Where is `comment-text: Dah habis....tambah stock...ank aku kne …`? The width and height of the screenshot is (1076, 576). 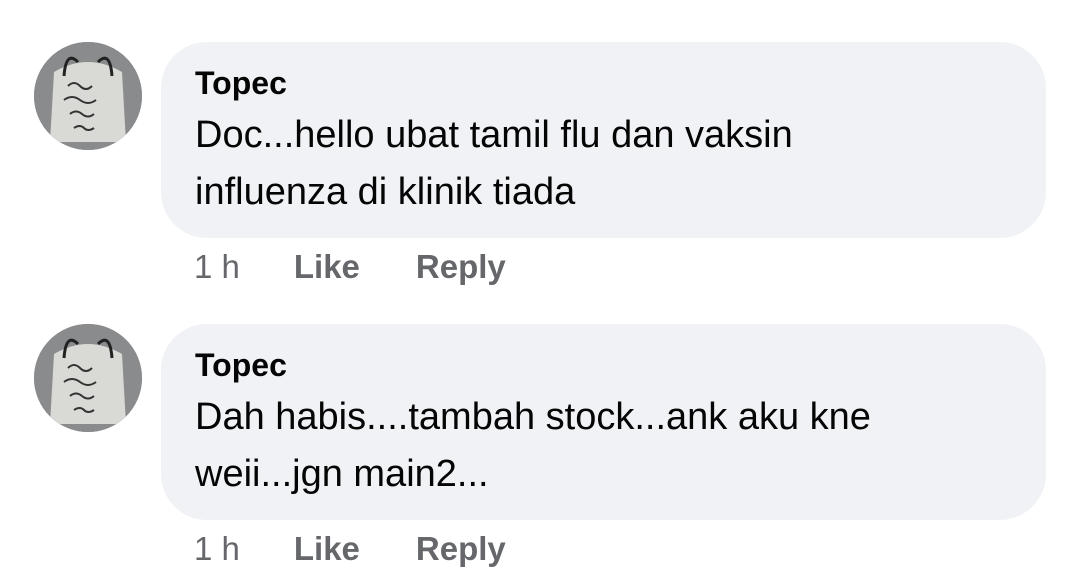
comment-text: Dah habis....tambah stock...ank aku kne … is located at coordinates (533, 445).